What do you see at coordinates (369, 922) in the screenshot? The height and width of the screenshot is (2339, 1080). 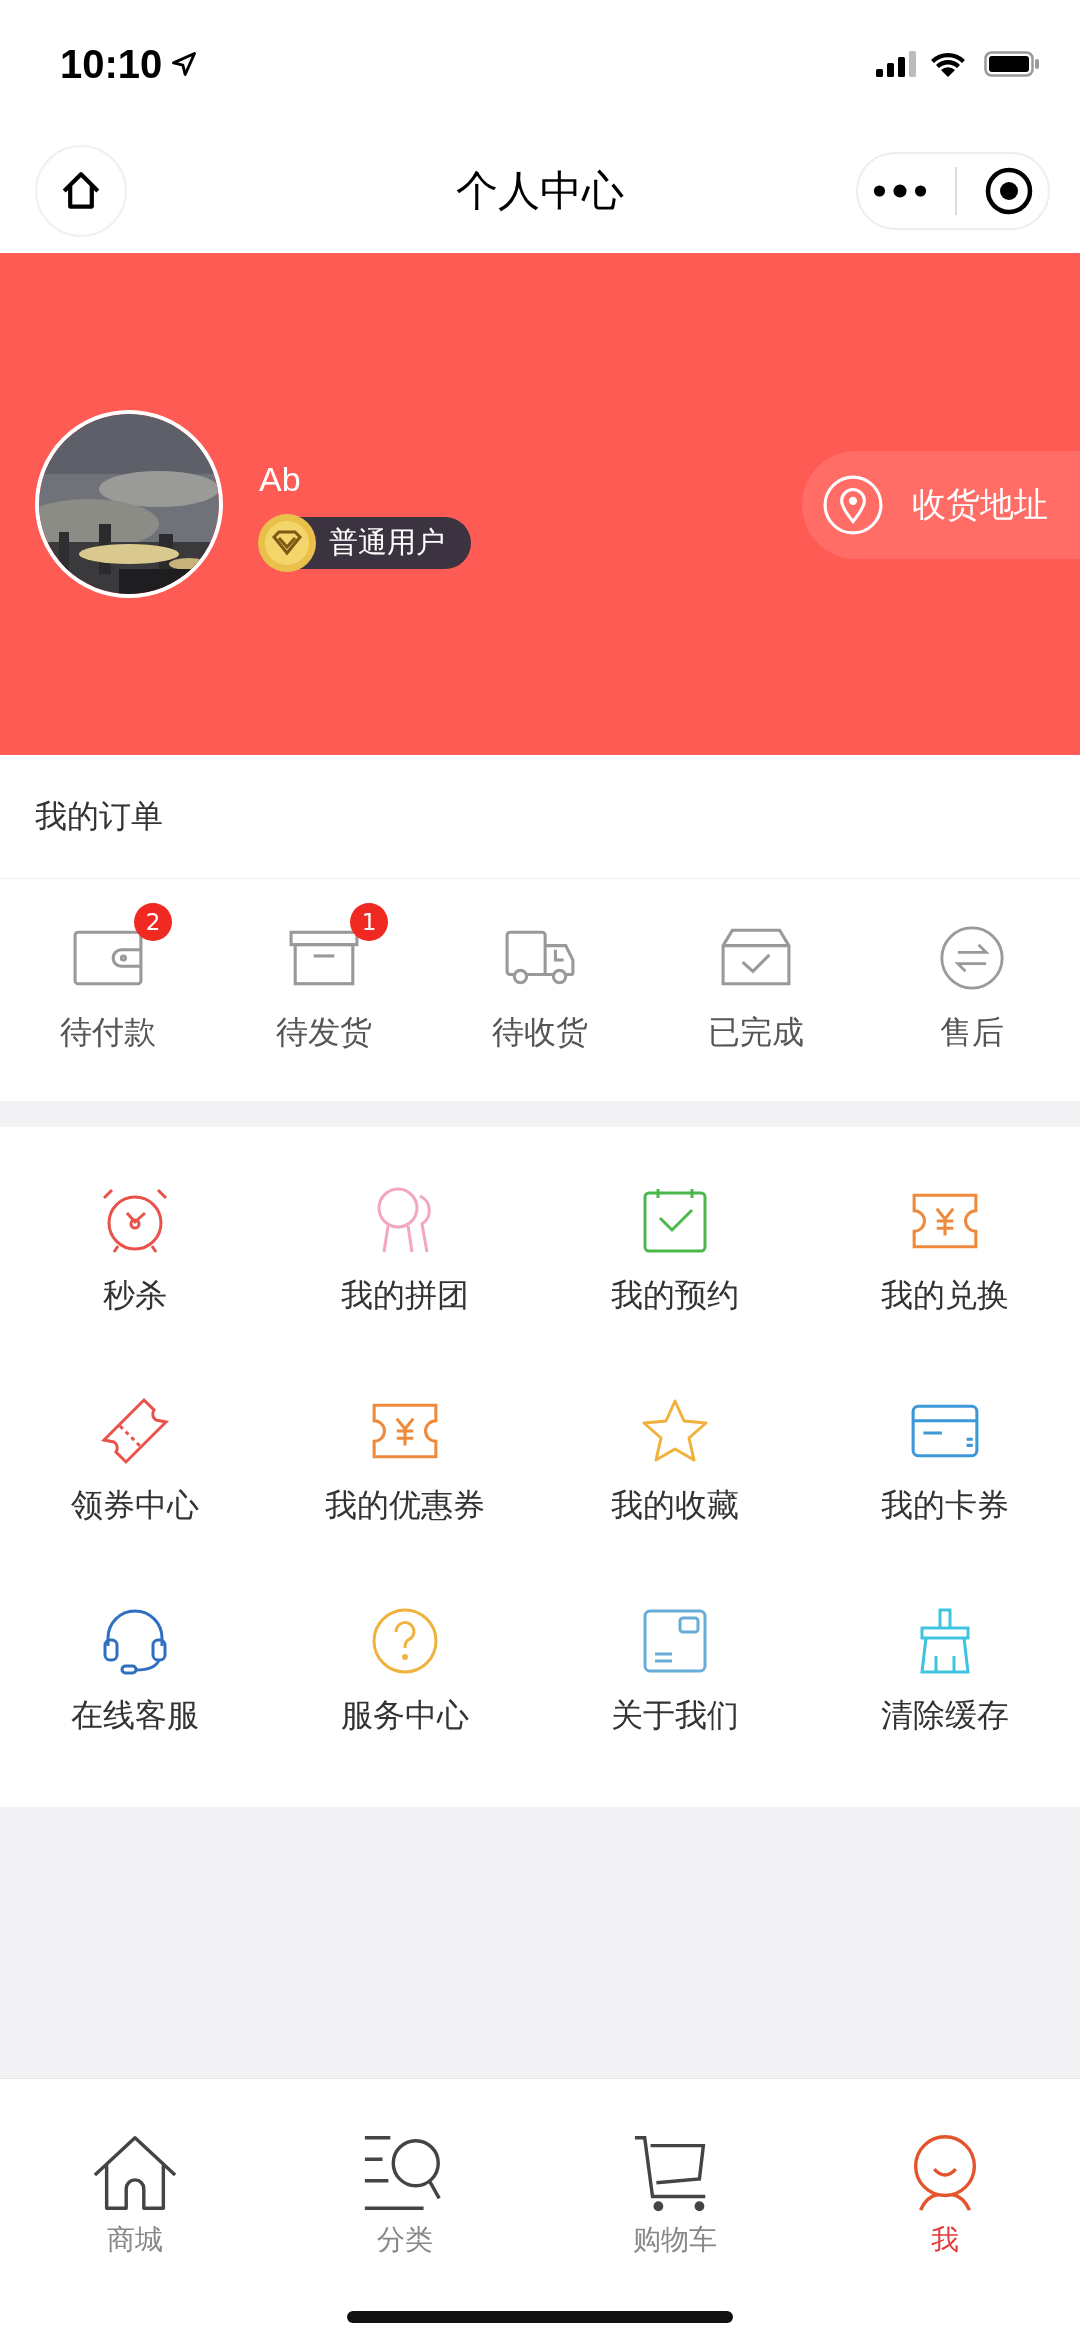 I see `count-badge: 1` at bounding box center [369, 922].